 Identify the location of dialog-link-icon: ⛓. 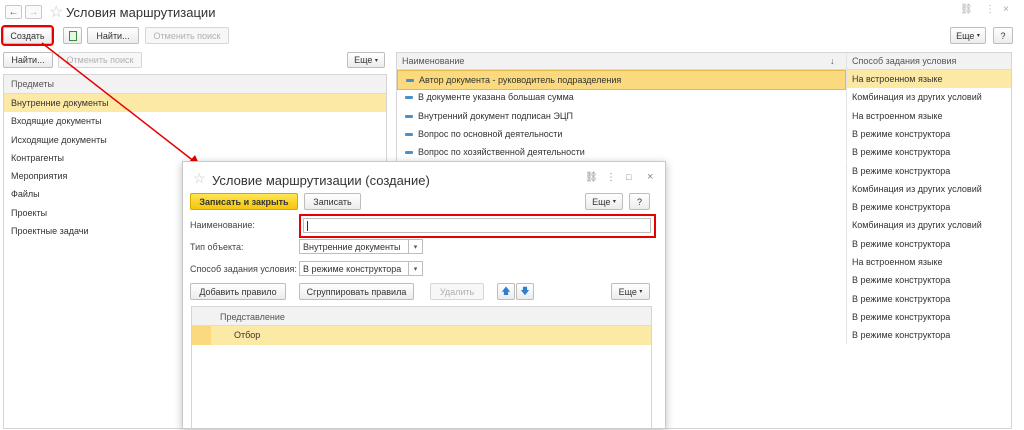
(591, 177).